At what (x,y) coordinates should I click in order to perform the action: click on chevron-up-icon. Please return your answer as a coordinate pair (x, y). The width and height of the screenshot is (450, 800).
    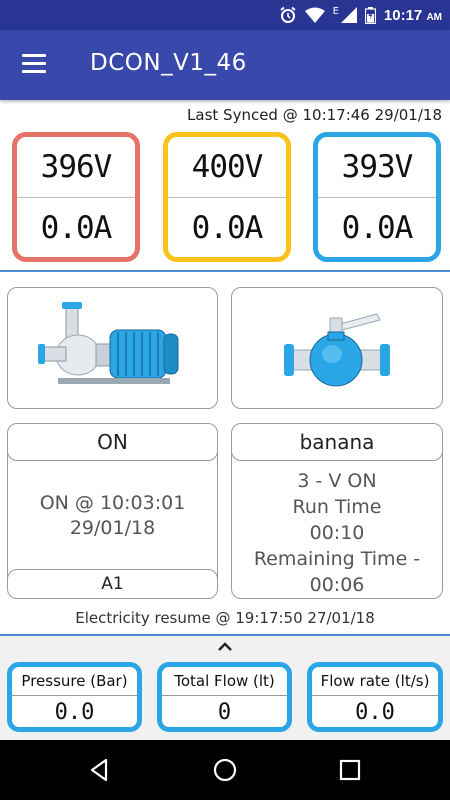
    Looking at the image, I should click on (225, 647).